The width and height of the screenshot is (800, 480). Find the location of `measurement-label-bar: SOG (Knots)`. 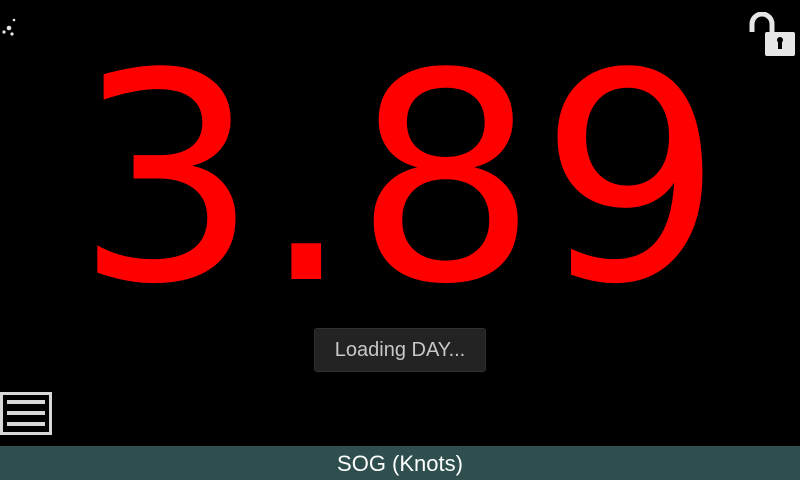

measurement-label-bar: SOG (Knots) is located at coordinates (400, 463).